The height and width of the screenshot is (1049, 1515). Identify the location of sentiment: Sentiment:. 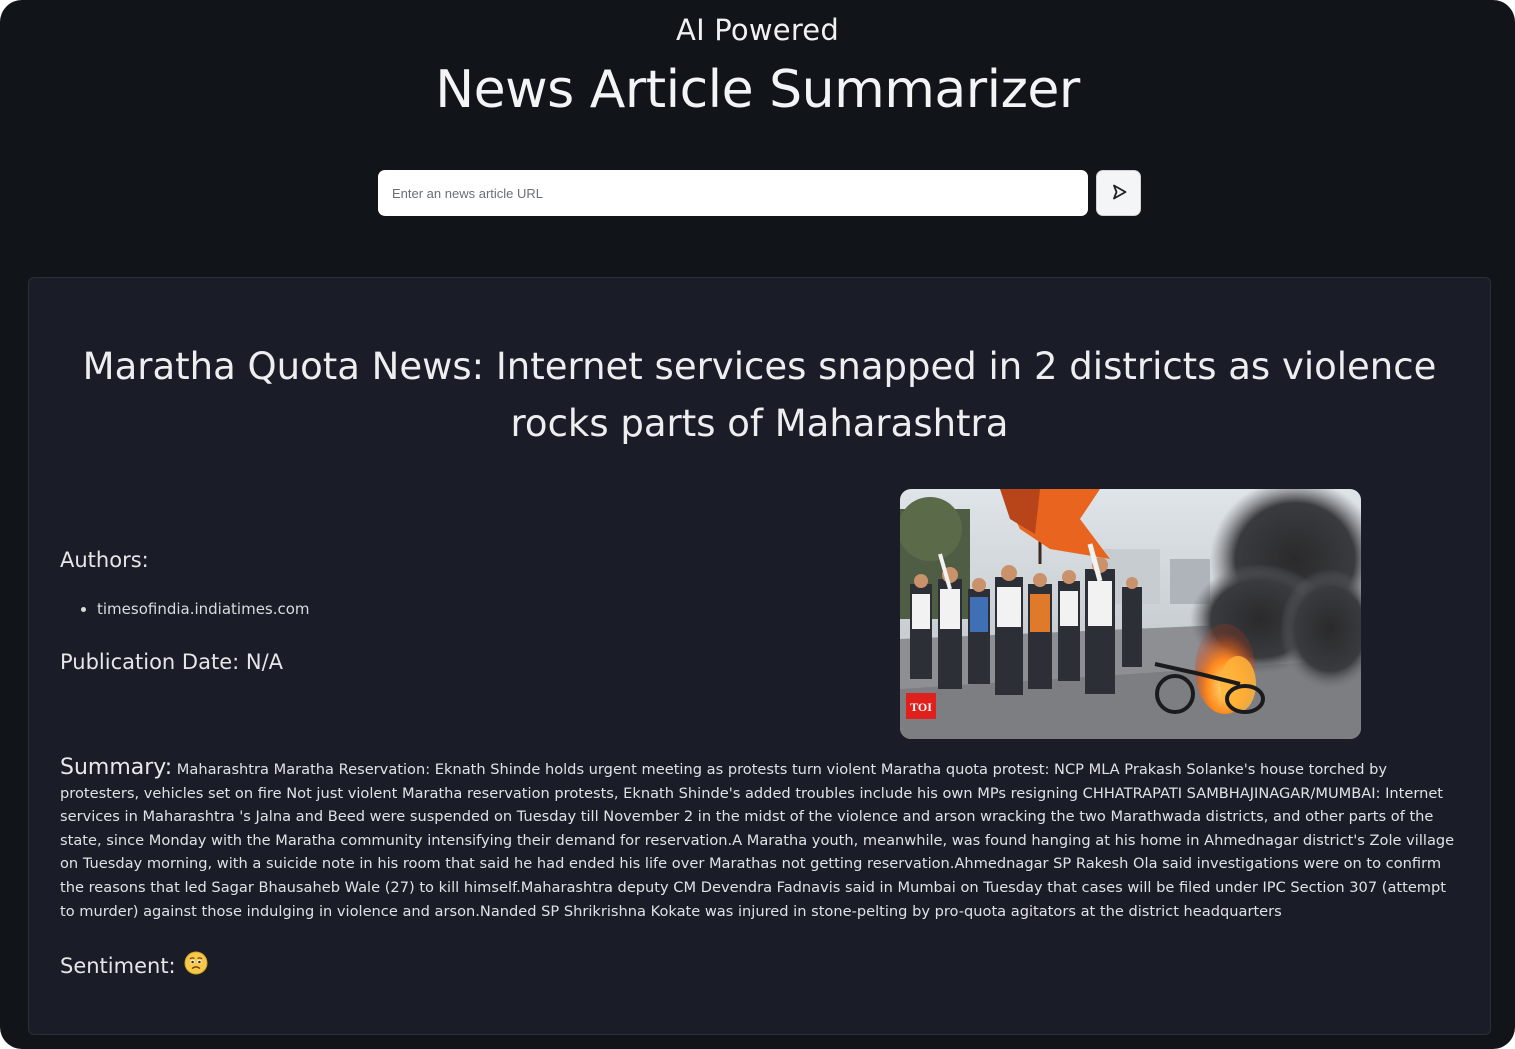
(134, 965).